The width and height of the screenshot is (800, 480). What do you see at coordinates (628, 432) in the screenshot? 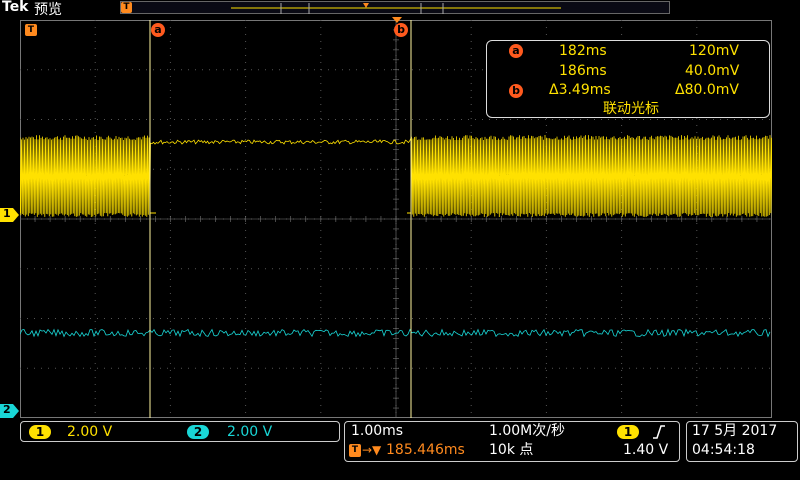
I see `trigger-source-badge: 1` at bounding box center [628, 432].